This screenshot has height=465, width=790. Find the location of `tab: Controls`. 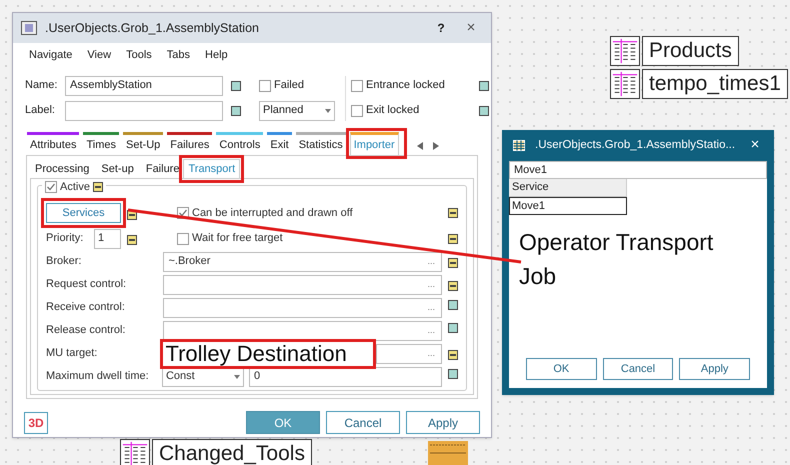

tab: Controls is located at coordinates (240, 143).